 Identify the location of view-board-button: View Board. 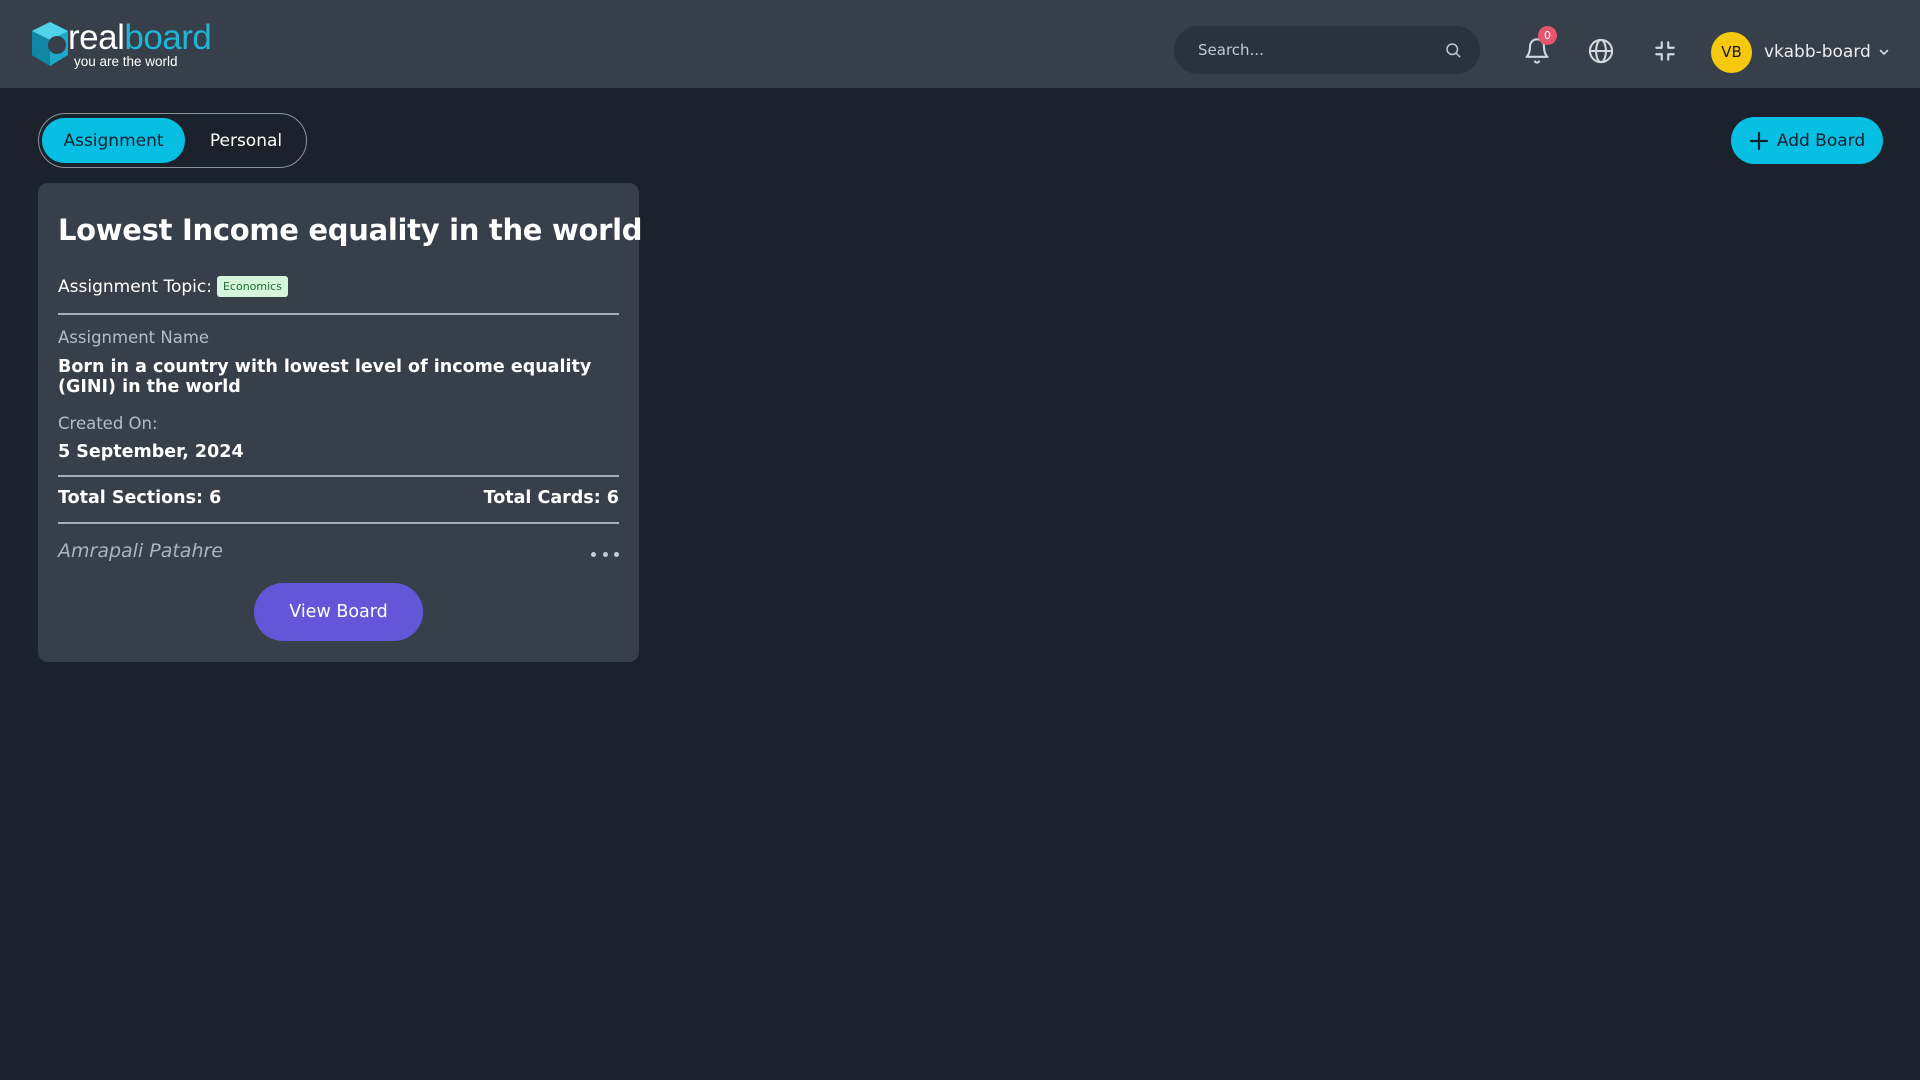
(338, 612).